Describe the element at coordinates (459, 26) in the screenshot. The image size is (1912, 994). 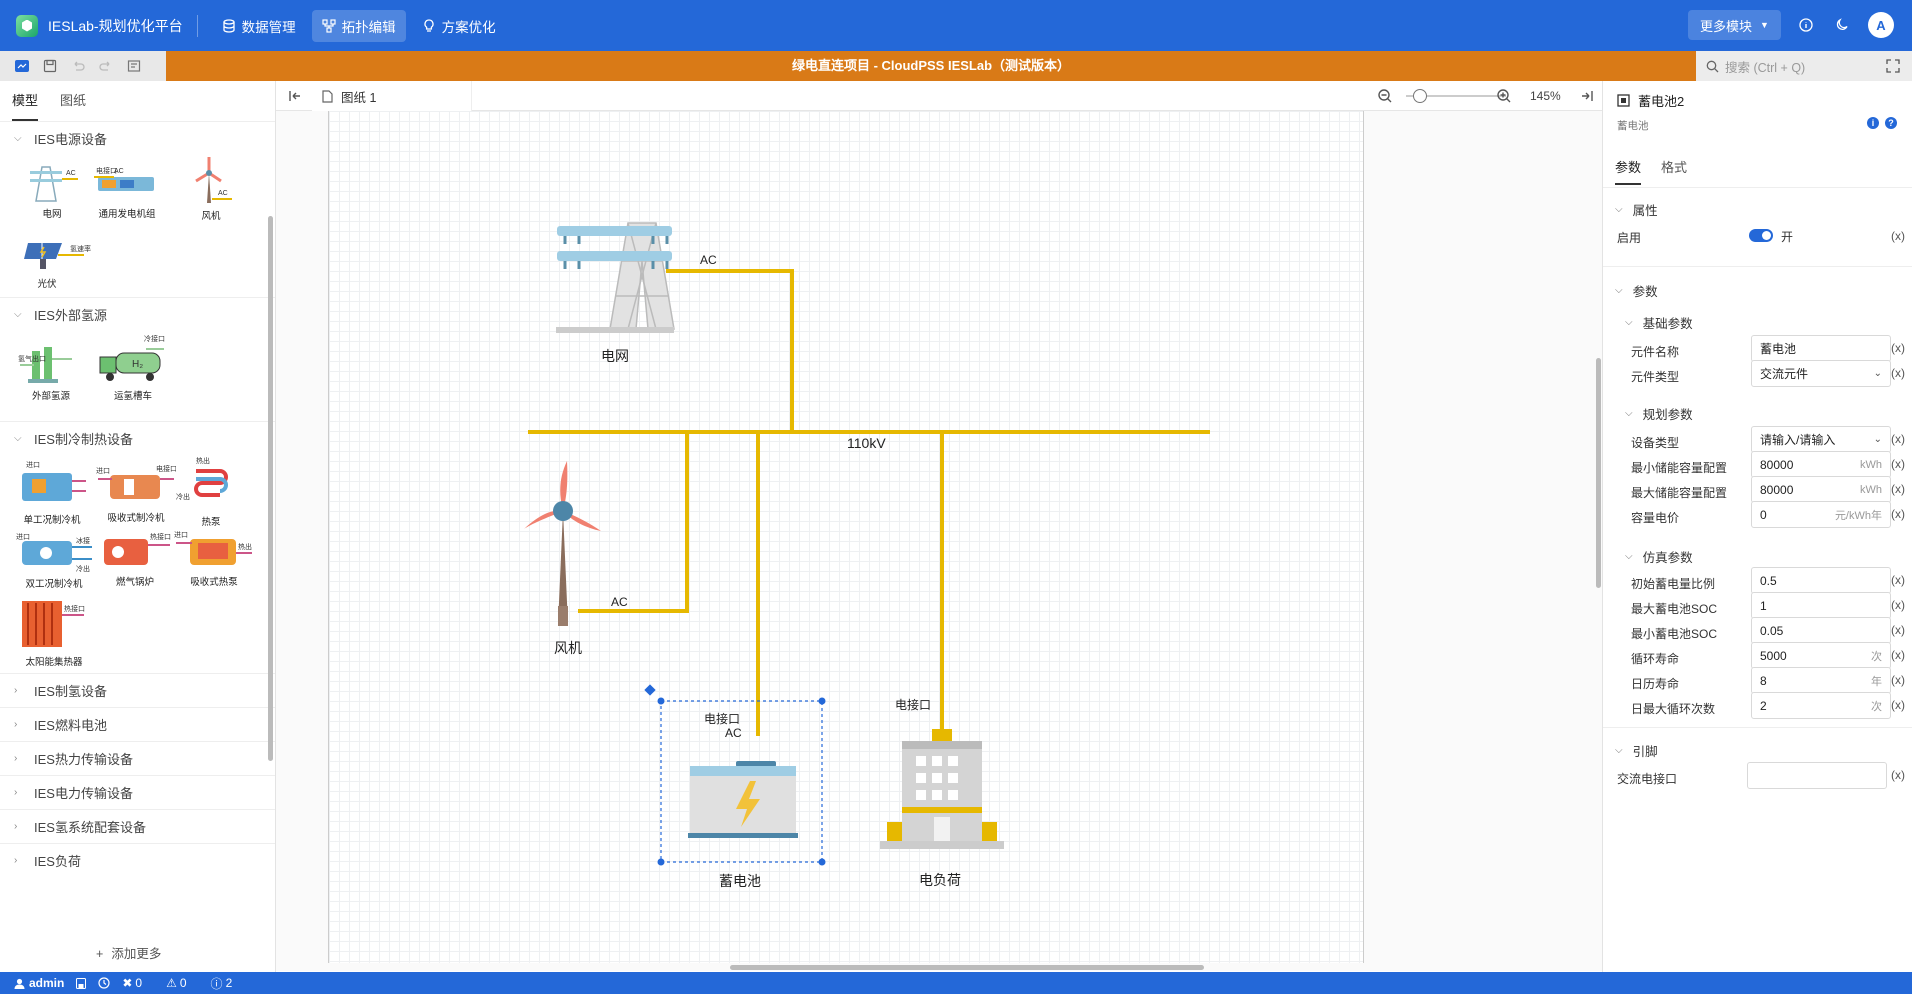
I see `nav-scheme-optimization: 方案优化` at that location.